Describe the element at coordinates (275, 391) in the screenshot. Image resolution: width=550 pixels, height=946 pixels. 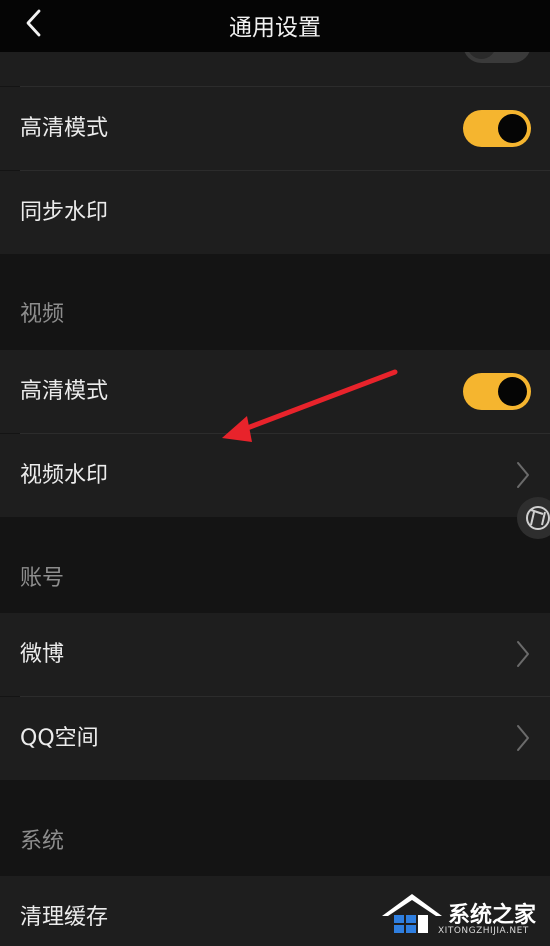
I see `settings-row-video-hd: 高清模式` at that location.